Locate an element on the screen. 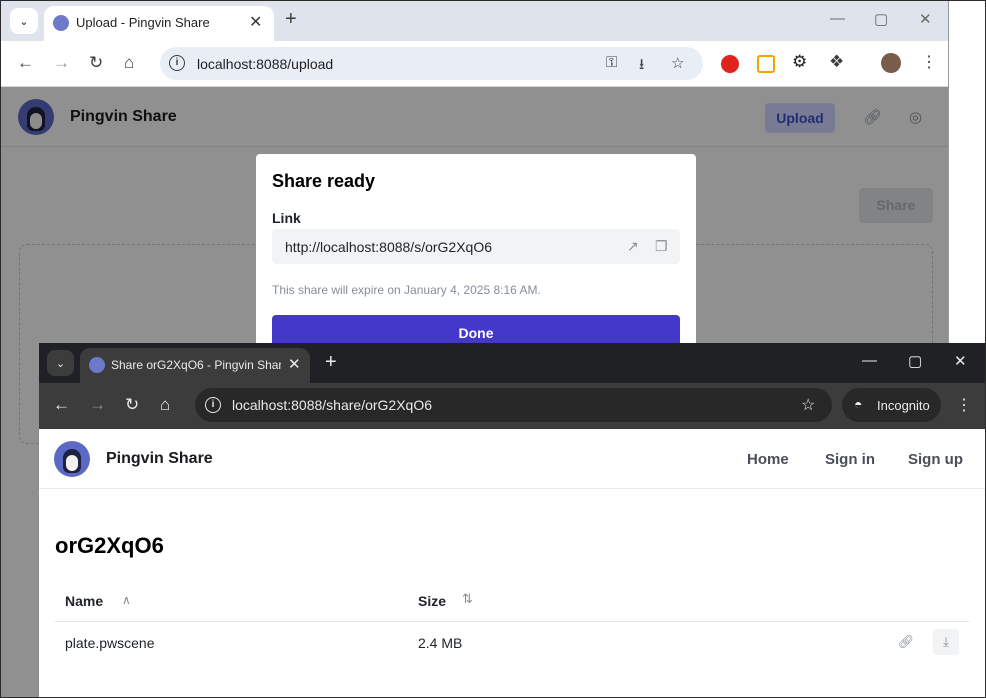 The width and height of the screenshot is (986, 698). share-link-value: http://localhost:8088/s/orG2XqO6 is located at coordinates (388, 247).